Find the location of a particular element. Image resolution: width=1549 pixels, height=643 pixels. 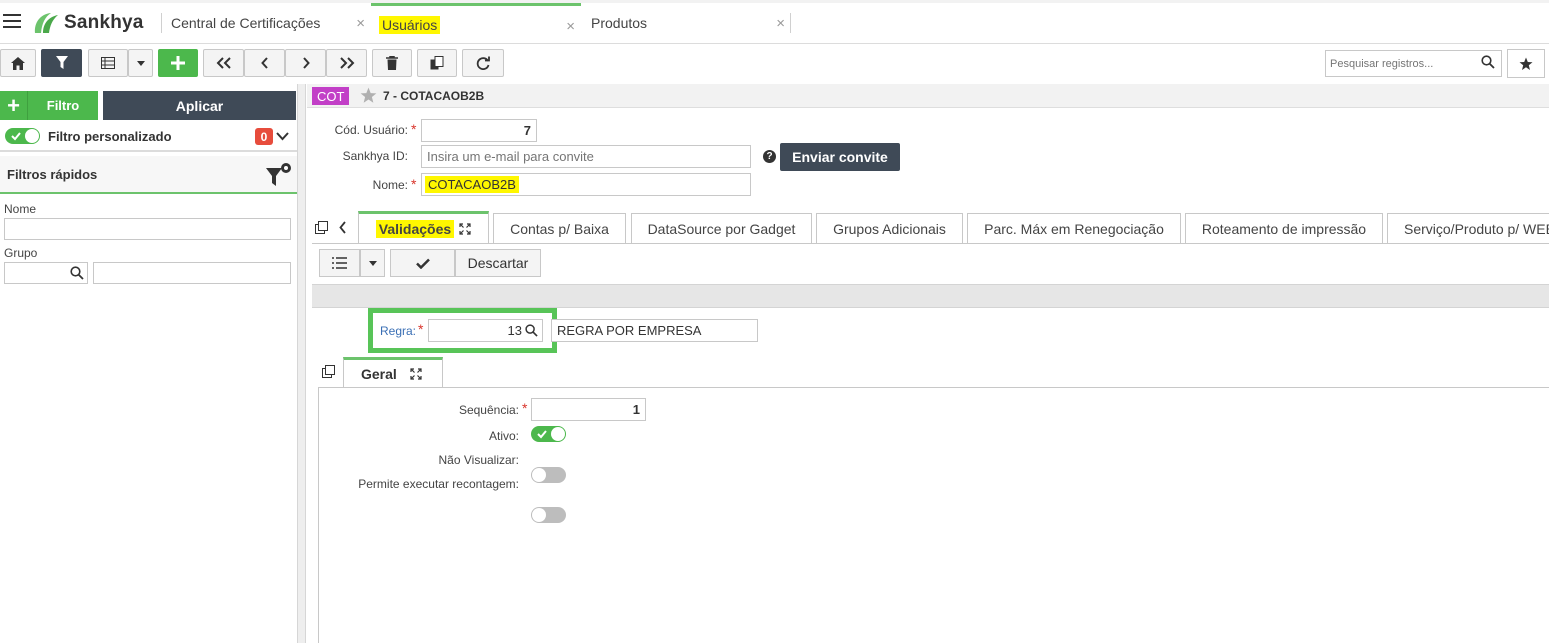

active-toggle is located at coordinates (548, 434).